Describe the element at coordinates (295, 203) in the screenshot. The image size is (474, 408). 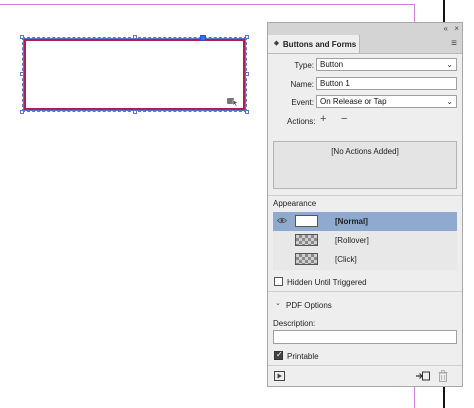
I see `appearance-title: Appearance` at that location.